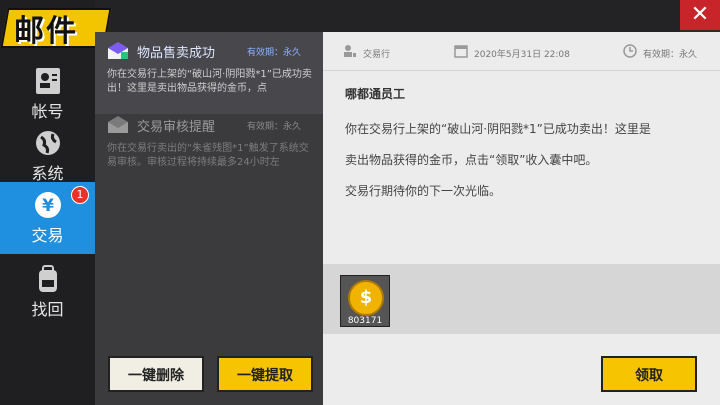 This screenshot has width=720, height=405. I want to click on claim-button: 领取, so click(649, 374).